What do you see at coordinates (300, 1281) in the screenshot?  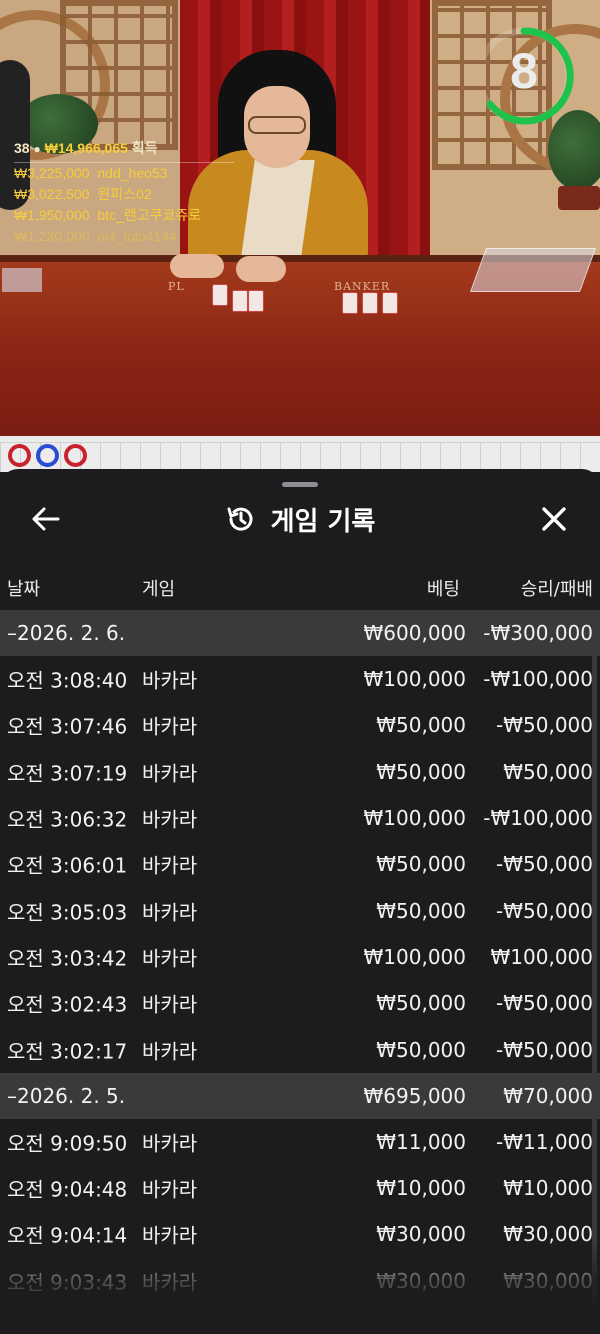 I see `table-row: 오전 9:03:43 바카라 ₩30,000 ₩30,000` at bounding box center [300, 1281].